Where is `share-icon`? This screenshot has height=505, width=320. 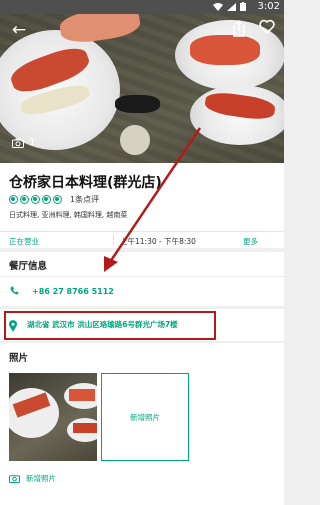 share-icon is located at coordinates (242, 30).